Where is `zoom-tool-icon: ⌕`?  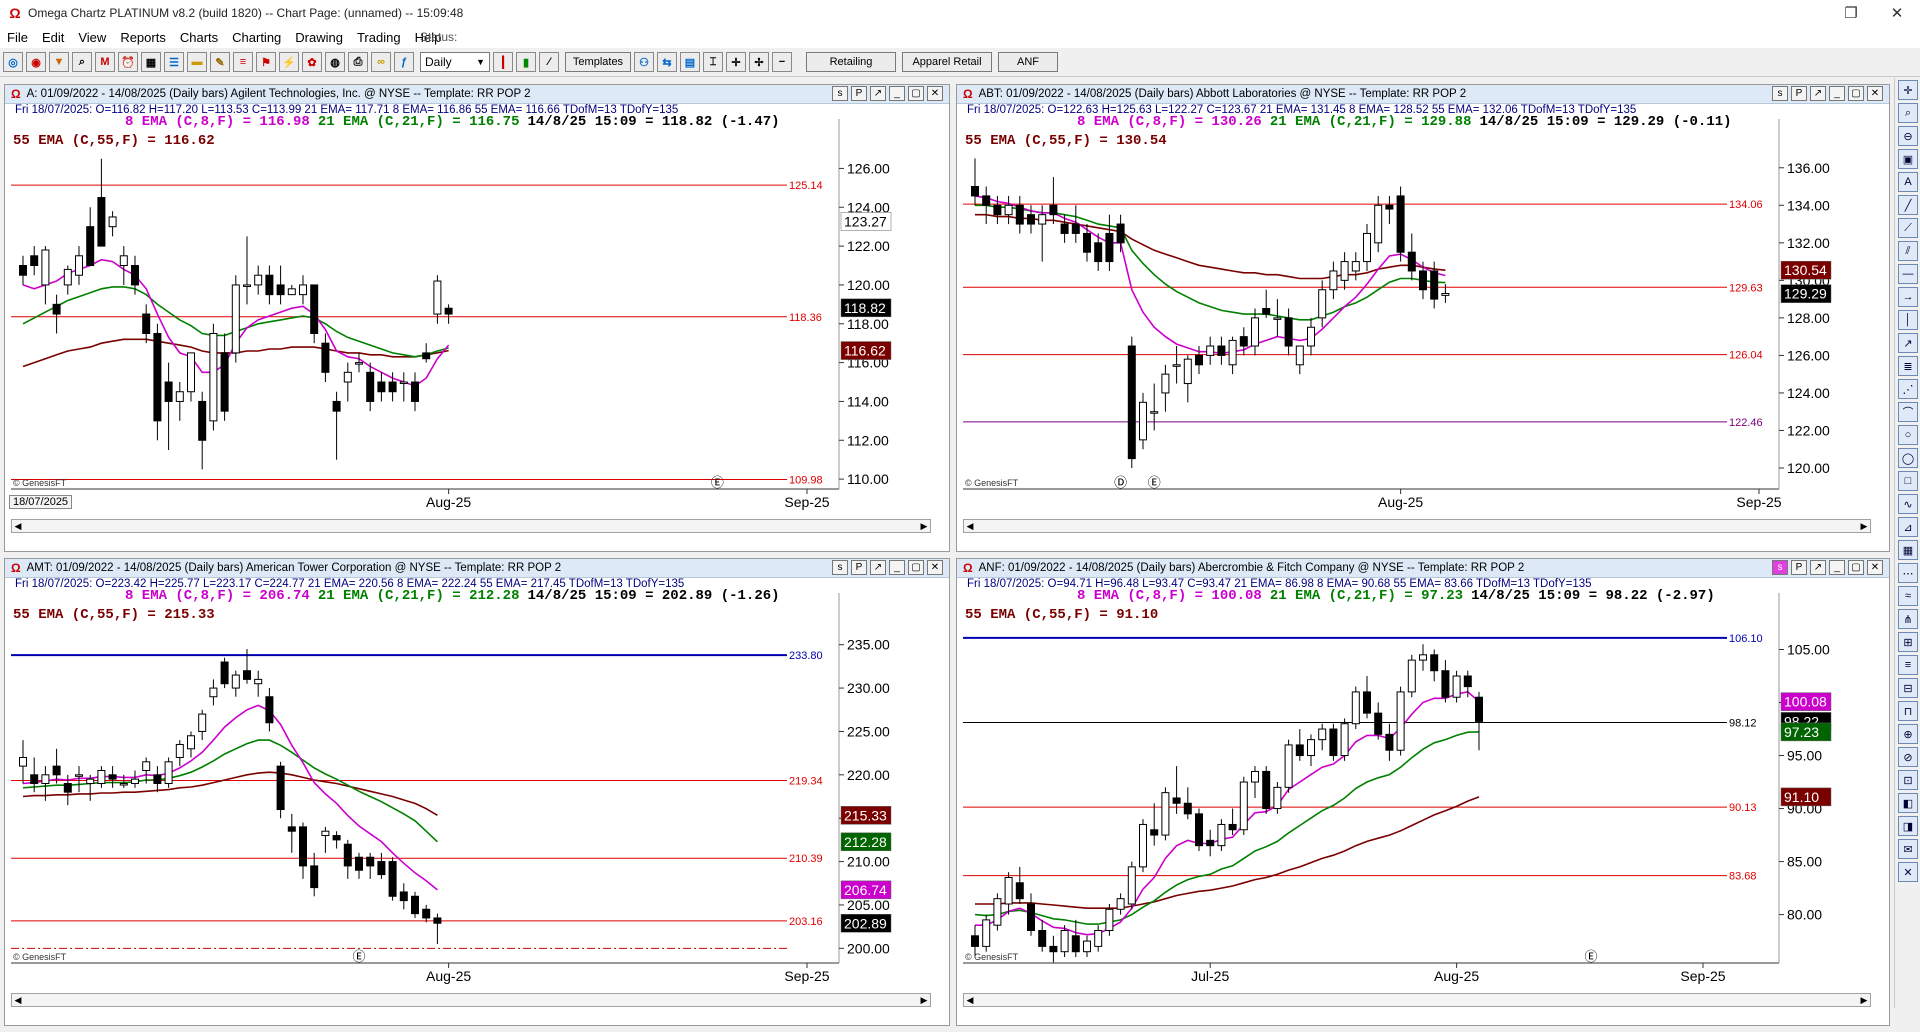
zoom-tool-icon: ⌕ is located at coordinates (1908, 113).